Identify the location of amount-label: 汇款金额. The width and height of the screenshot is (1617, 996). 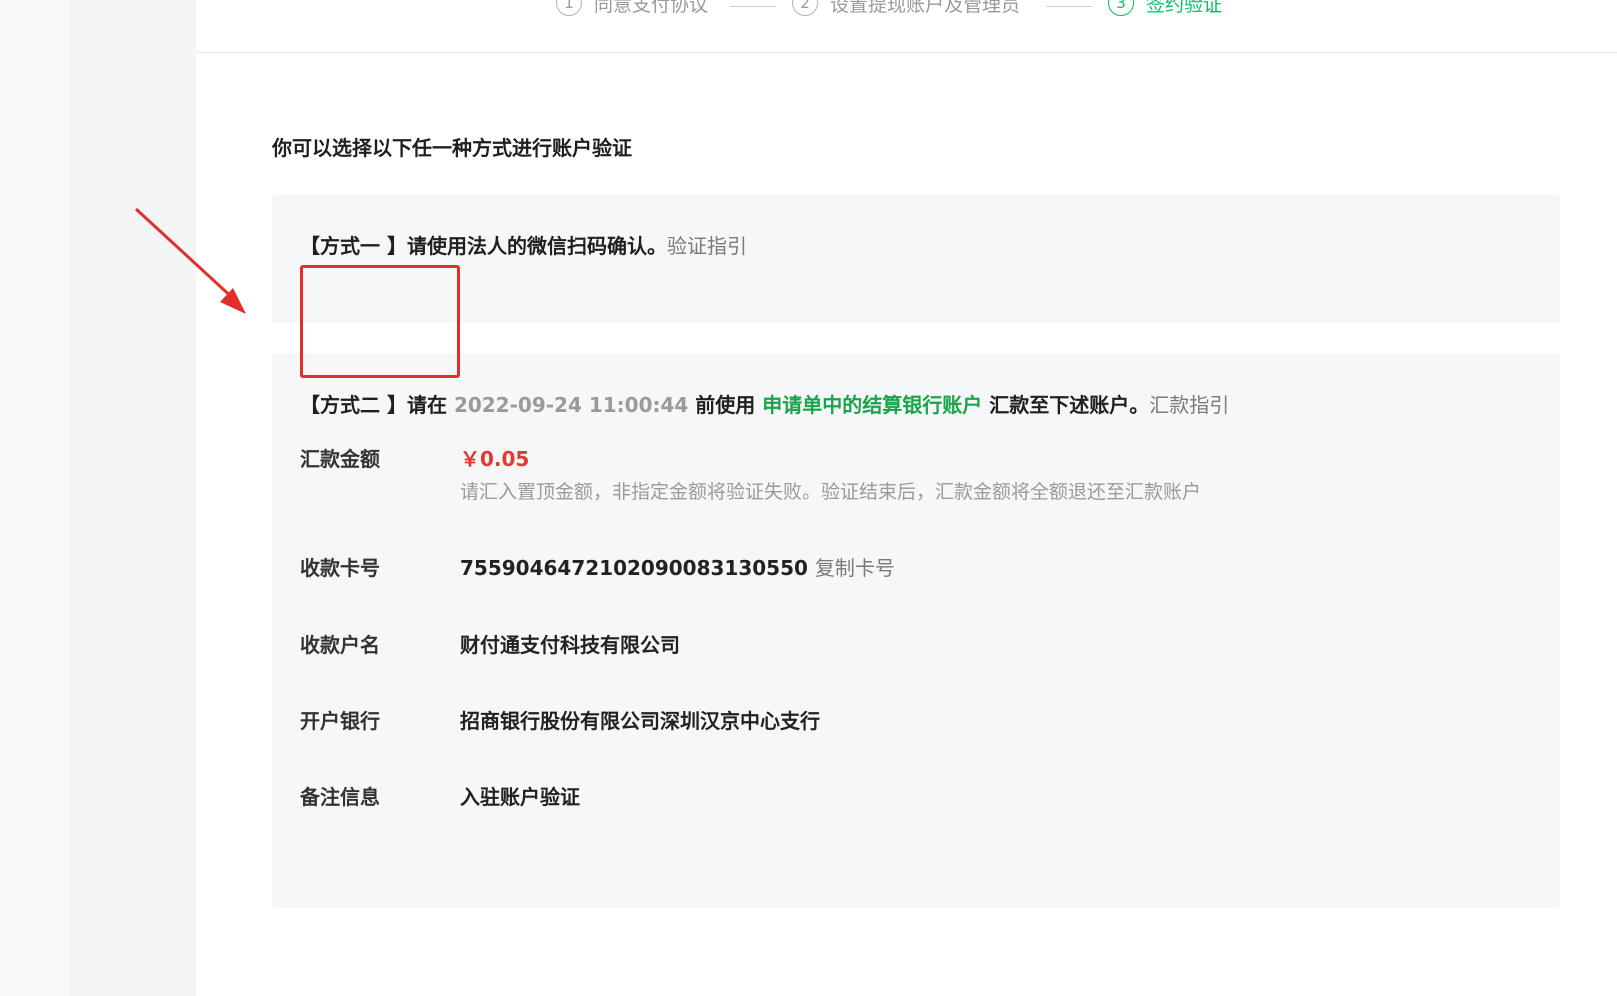
(340, 459).